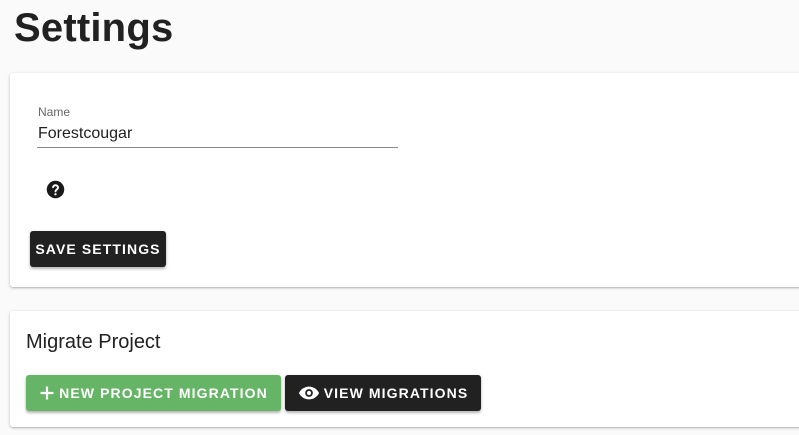 This screenshot has height=435, width=799. I want to click on view-migrations-button: VIEW MIGRATIONS, so click(383, 393).